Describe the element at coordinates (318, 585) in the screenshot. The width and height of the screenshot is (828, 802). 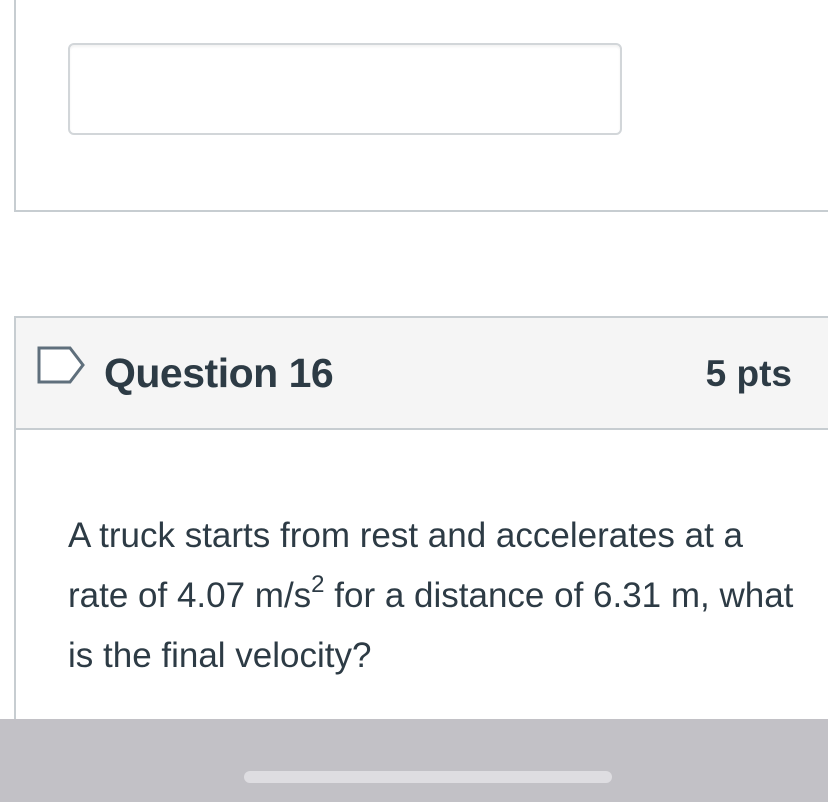
I see `question-text-superscript: 2` at that location.